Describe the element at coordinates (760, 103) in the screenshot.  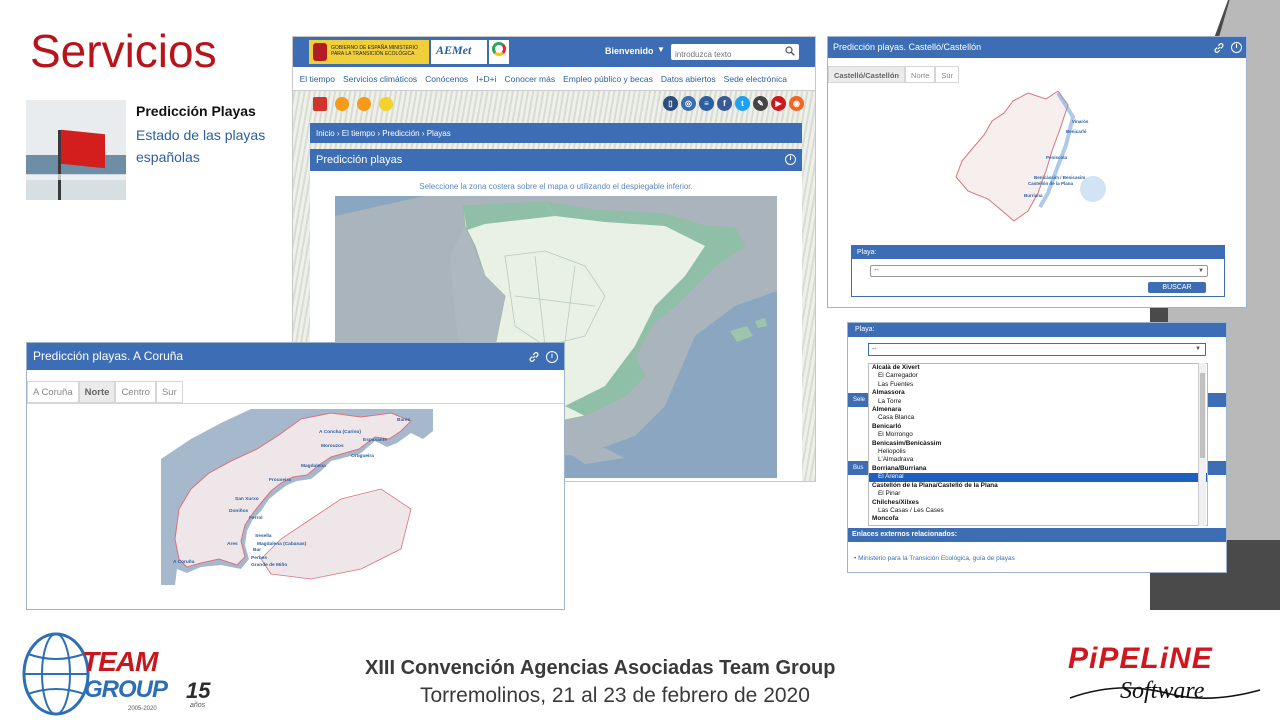
I see `blog-icon: ✎` at that location.